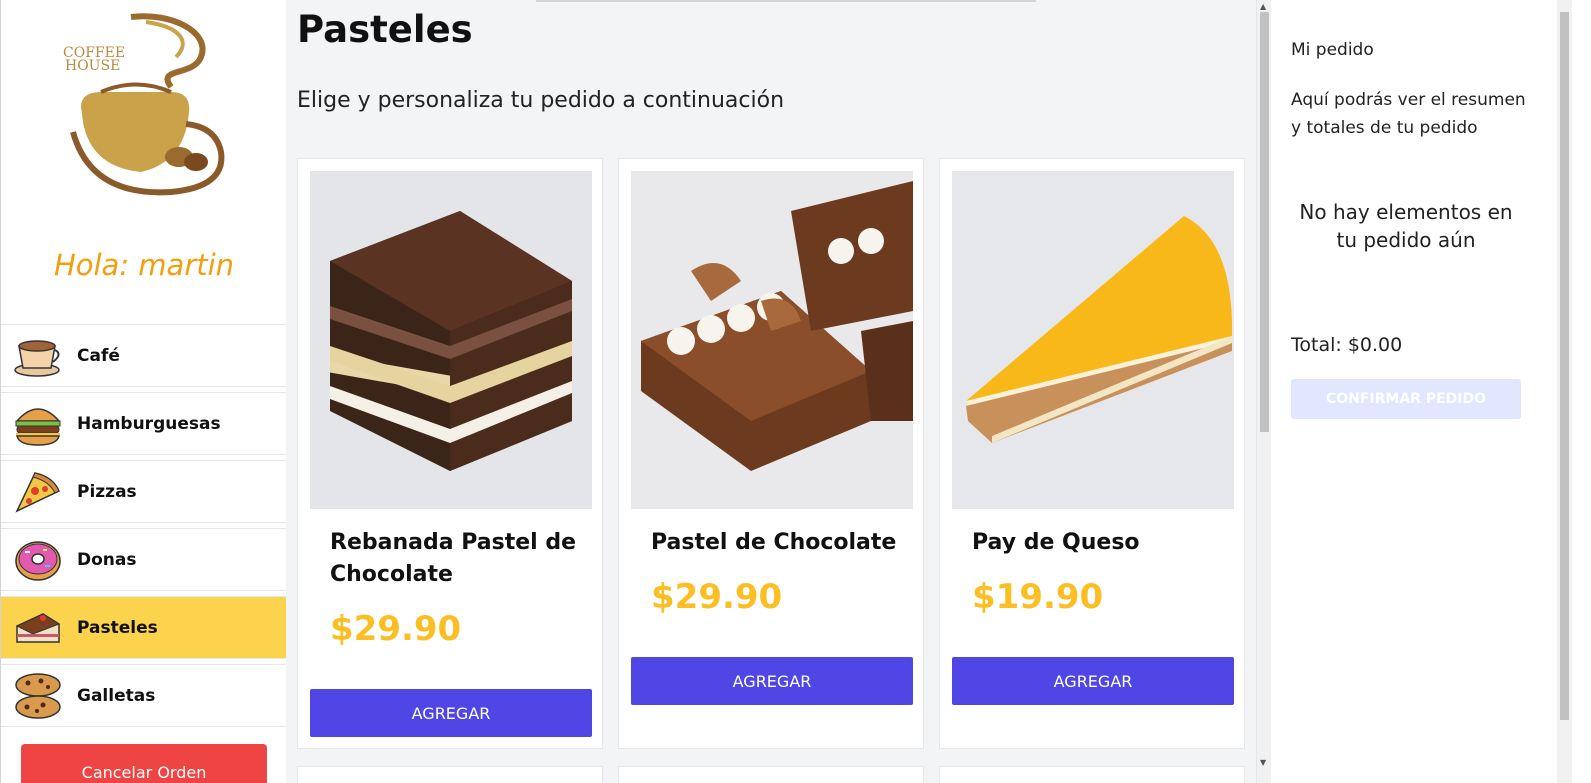  I want to click on cookies-icon, so click(38, 696).